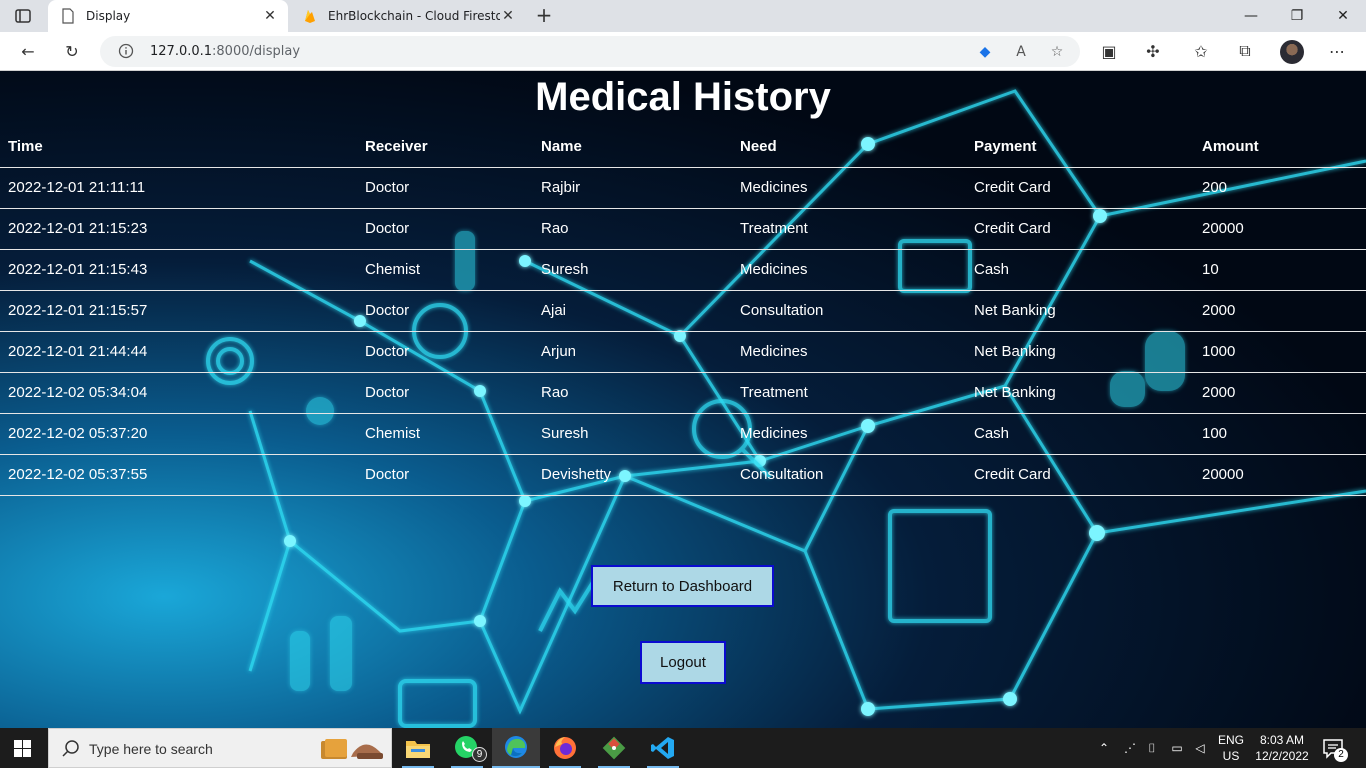 The height and width of the screenshot is (768, 1366). What do you see at coordinates (352, 749) in the screenshot?
I see `search-highlight-icon` at bounding box center [352, 749].